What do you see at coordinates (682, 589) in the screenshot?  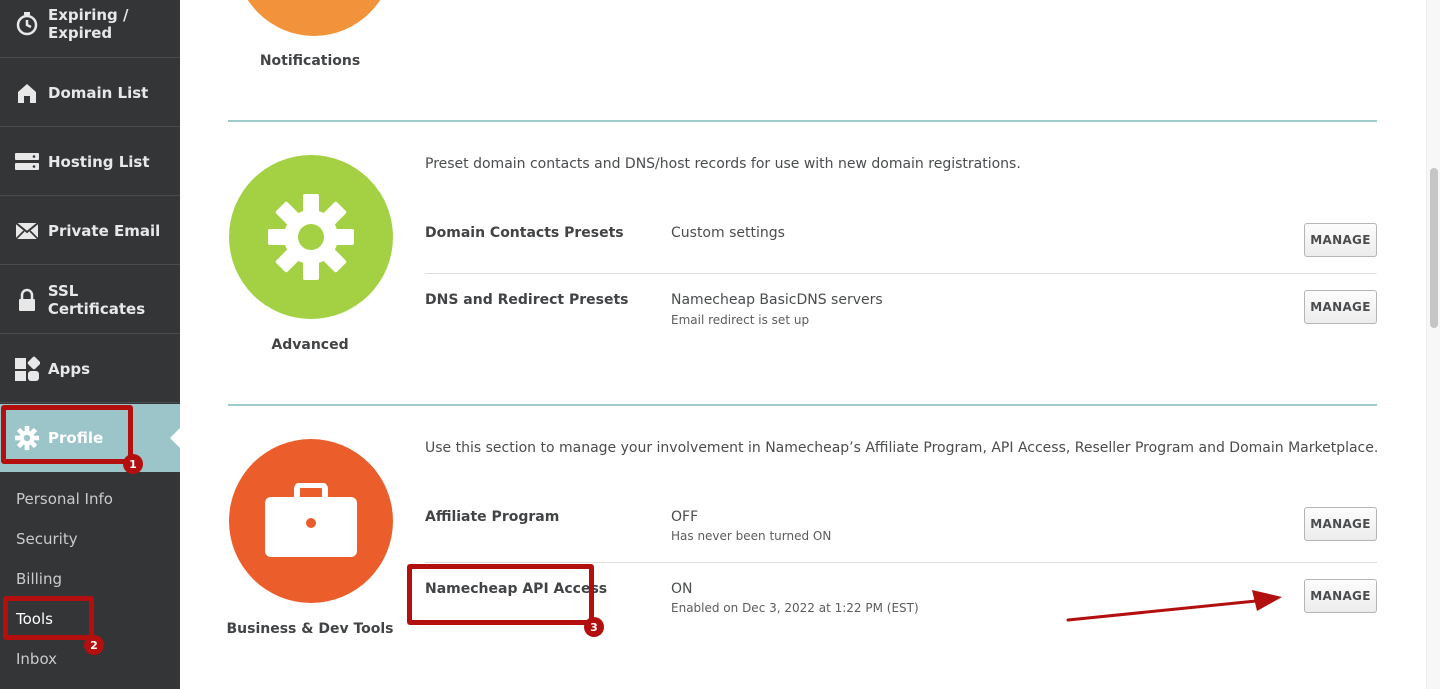 I see `row-value-namecheap-api-access: ON` at bounding box center [682, 589].